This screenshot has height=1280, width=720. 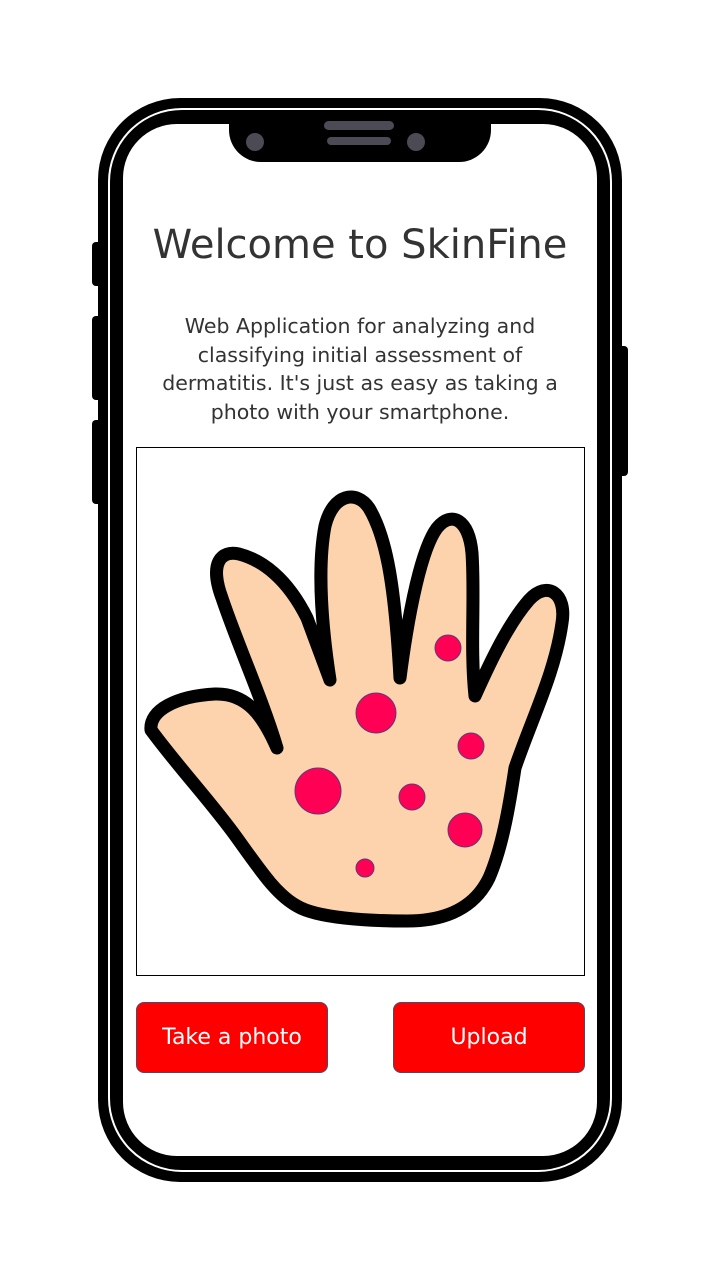 I want to click on front-camera-icon, so click(x=255, y=142).